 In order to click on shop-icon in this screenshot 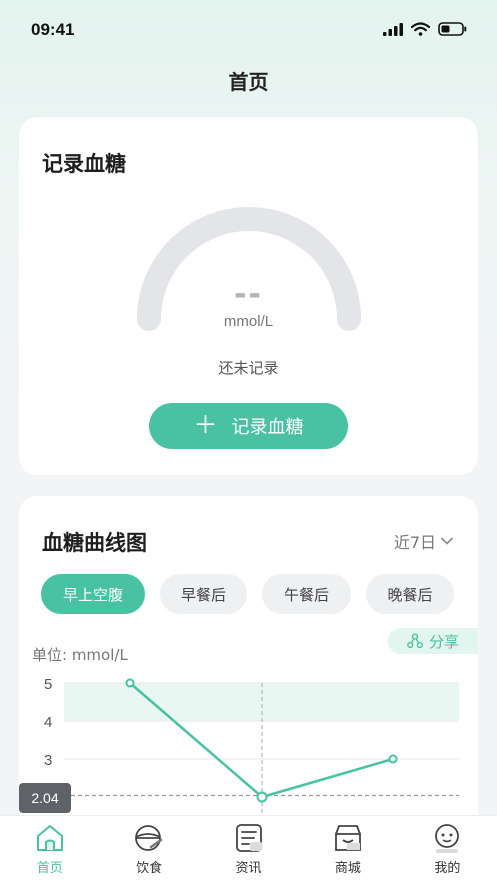, I will do `click(348, 838)`.